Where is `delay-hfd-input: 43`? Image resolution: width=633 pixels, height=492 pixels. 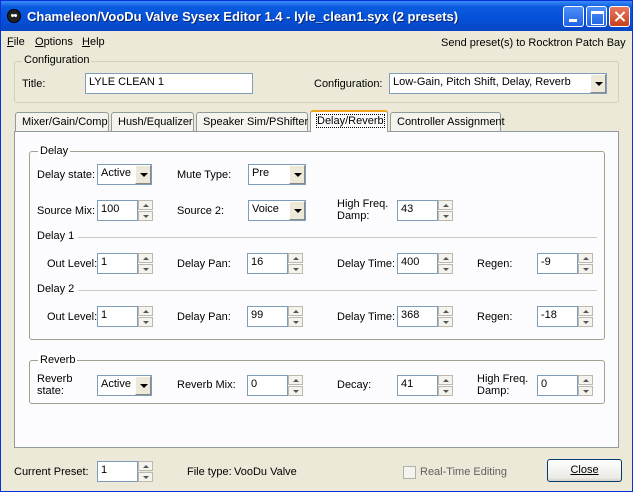
delay-hfd-input: 43 is located at coordinates (417, 210).